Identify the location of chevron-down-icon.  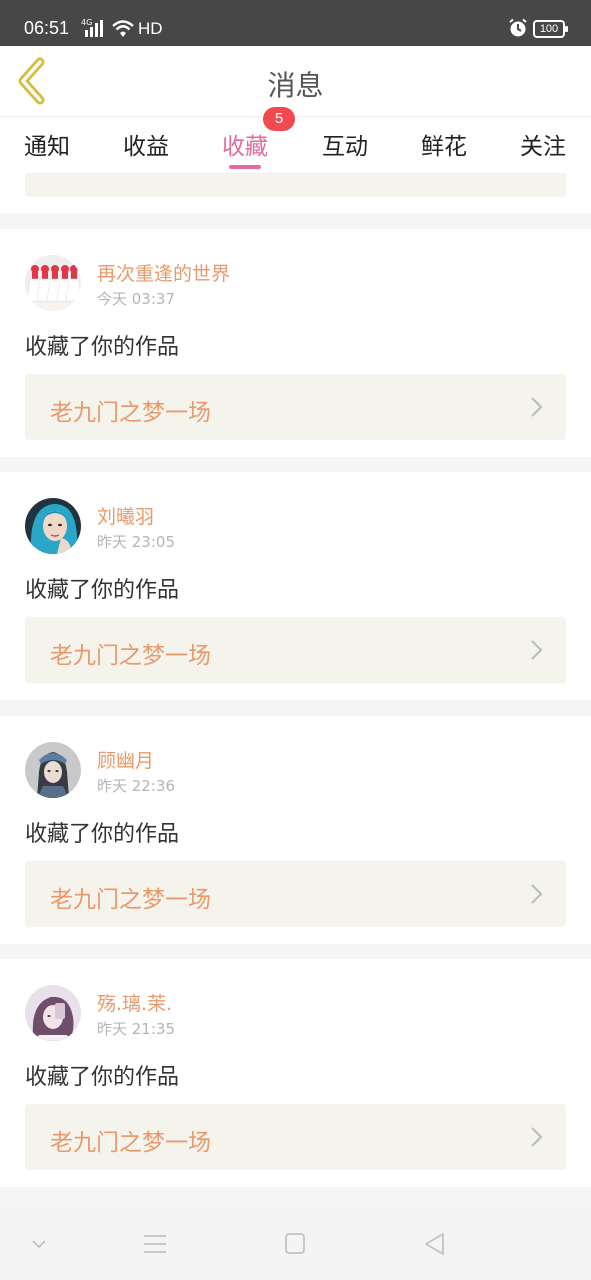
(39, 1244).